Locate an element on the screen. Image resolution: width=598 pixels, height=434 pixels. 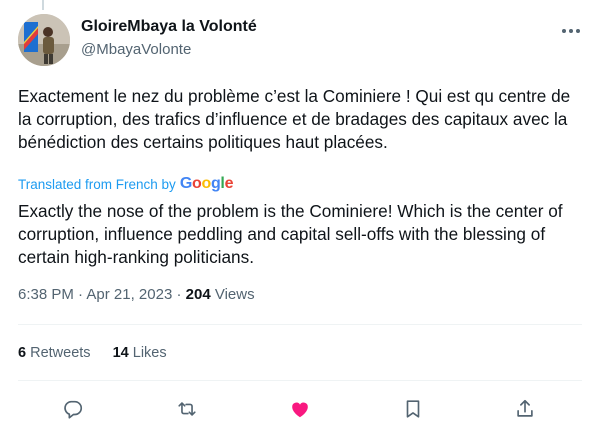
tweet-meta: 6:38 PM · Apr 21, 2023 · 204 Views is located at coordinates (136, 294).